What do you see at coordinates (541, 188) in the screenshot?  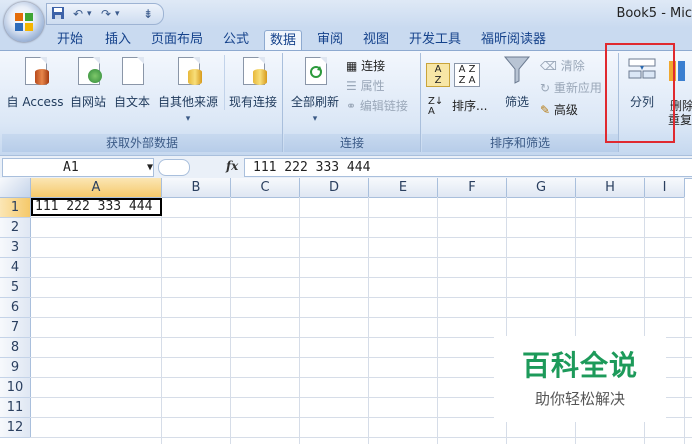 I see `column-header-g: G` at bounding box center [541, 188].